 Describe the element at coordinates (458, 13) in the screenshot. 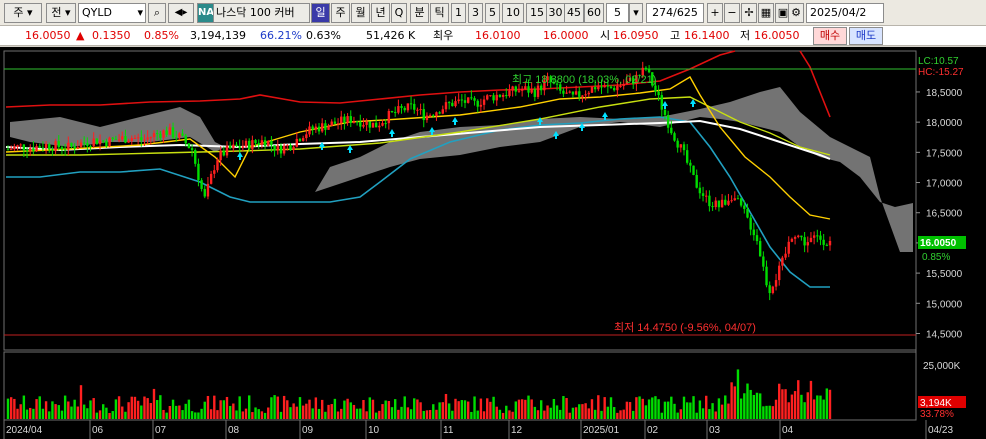

I see `minute-button-1: 1` at that location.